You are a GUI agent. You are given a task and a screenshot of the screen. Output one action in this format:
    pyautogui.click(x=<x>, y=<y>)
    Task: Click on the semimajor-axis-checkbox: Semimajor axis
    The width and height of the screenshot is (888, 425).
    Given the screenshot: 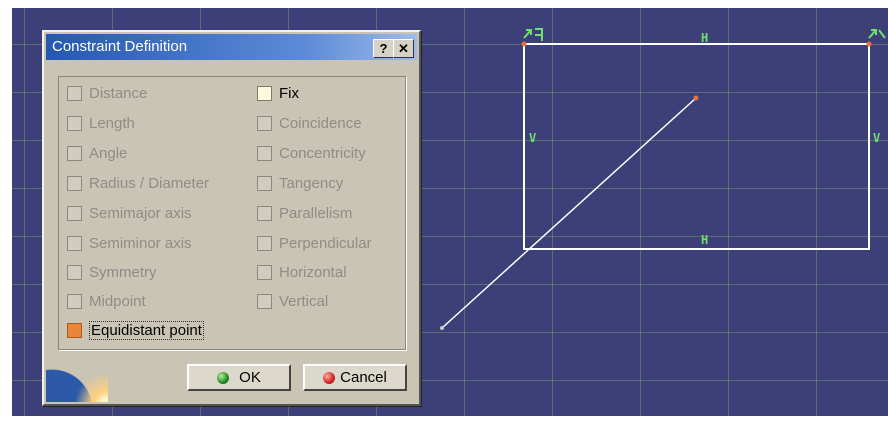 What is the action you would take?
    pyautogui.click(x=129, y=213)
    